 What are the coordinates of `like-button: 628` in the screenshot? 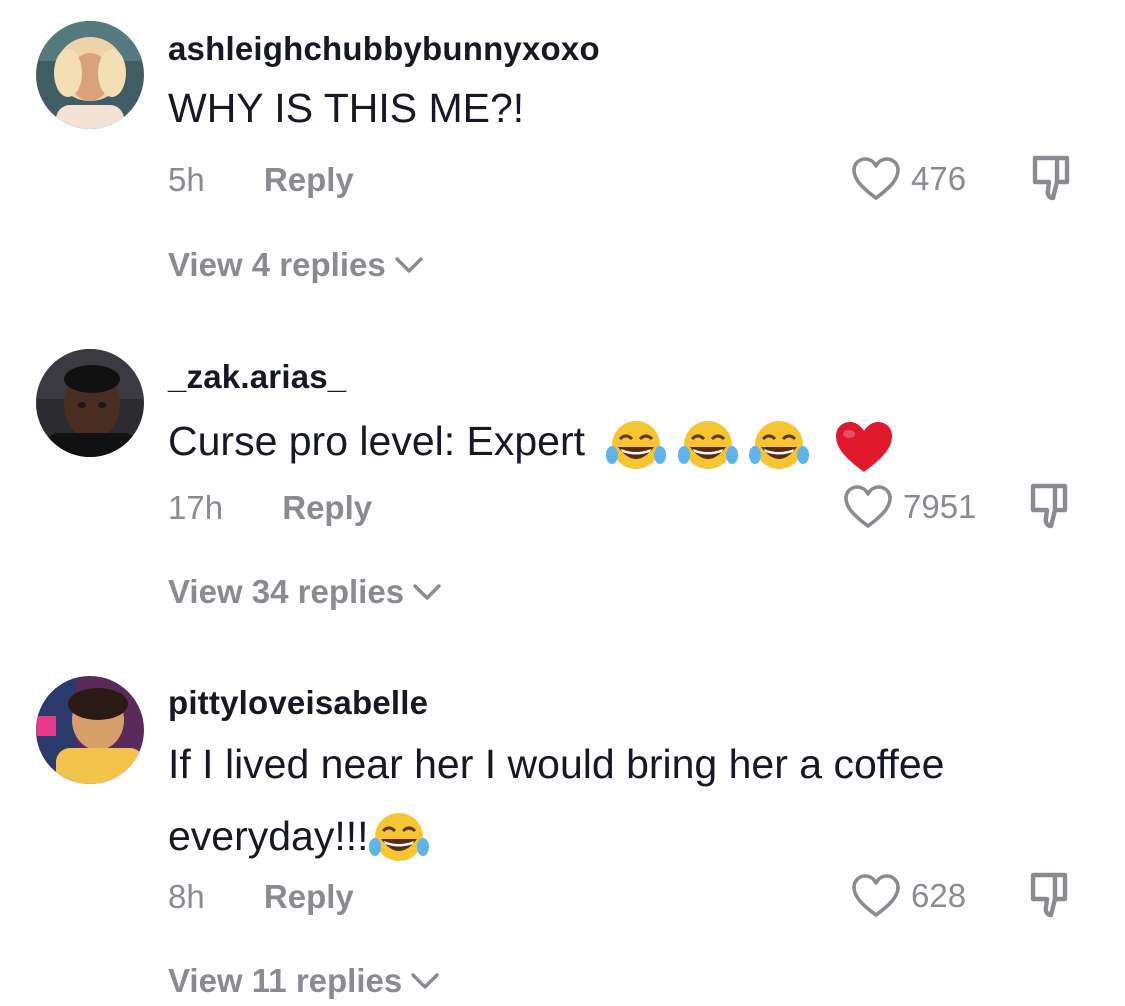 It's located at (908, 896).